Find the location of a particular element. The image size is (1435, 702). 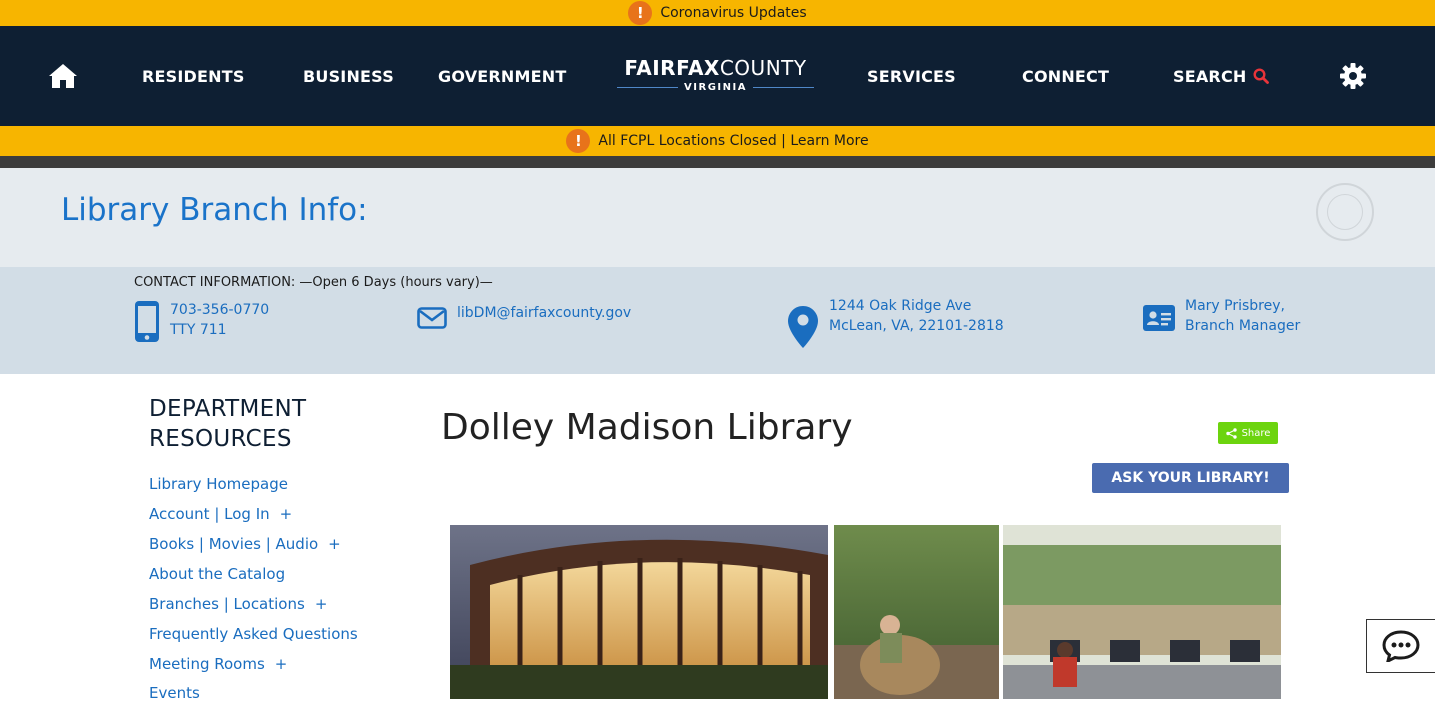

fcpl-closed-alert-bar: ! All FCPL Locations Closed | Learn More is located at coordinates (717, 141).